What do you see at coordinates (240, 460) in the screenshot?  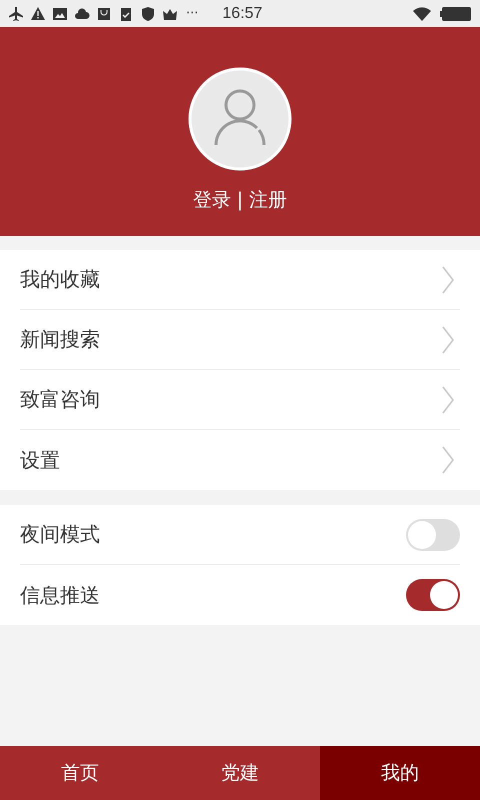 I see `menu-item: 设置` at bounding box center [240, 460].